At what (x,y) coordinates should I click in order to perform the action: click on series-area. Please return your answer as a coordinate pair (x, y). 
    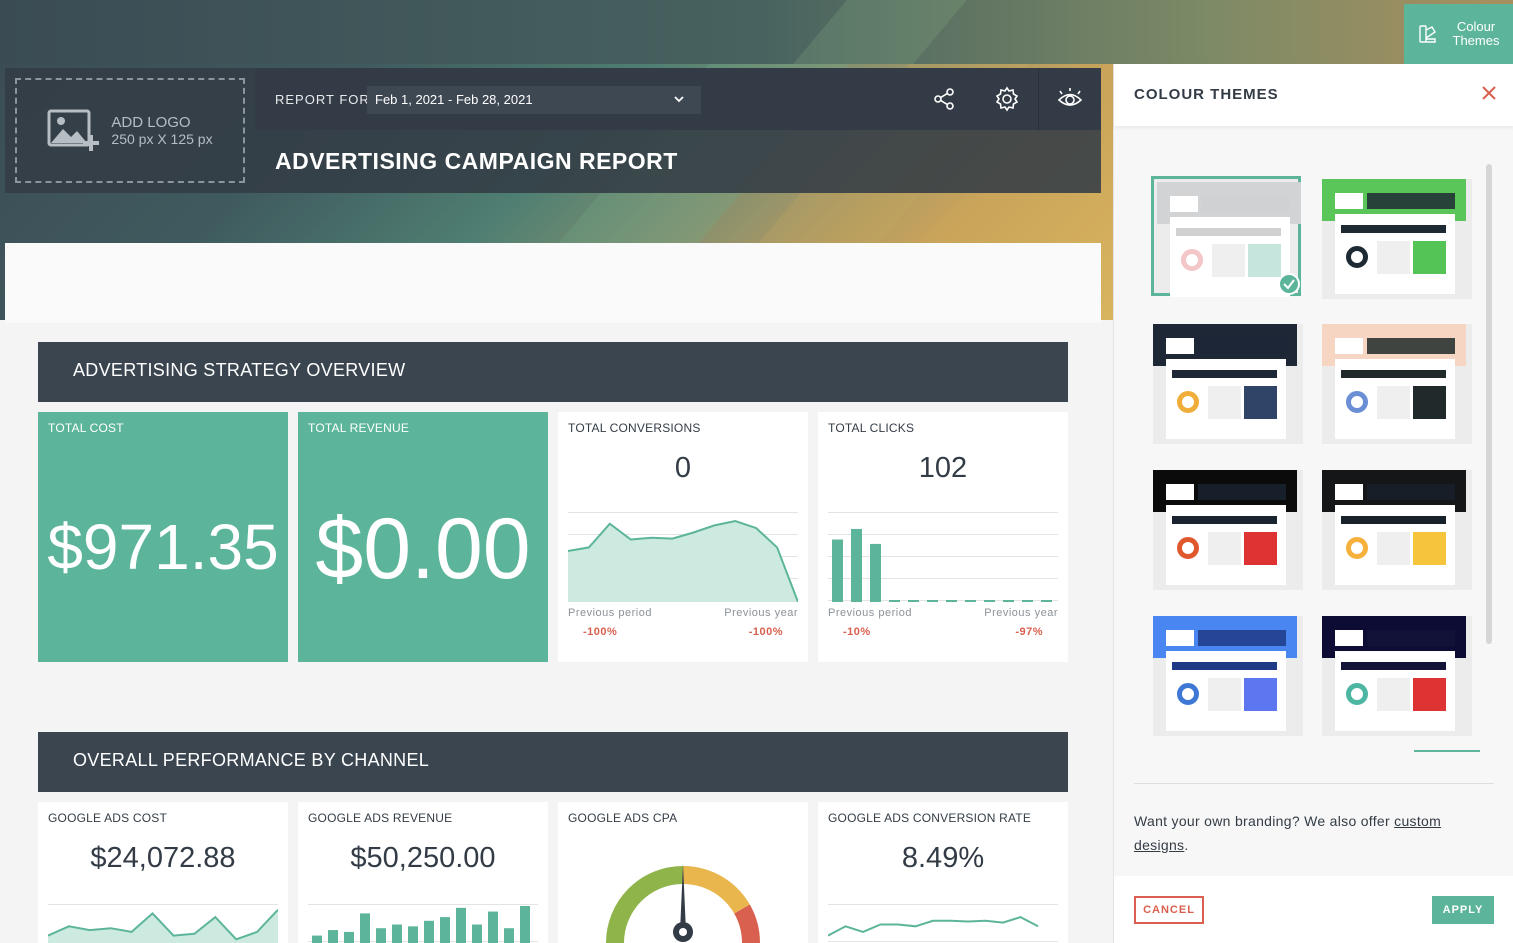
    Looking at the image, I should click on (163, 926).